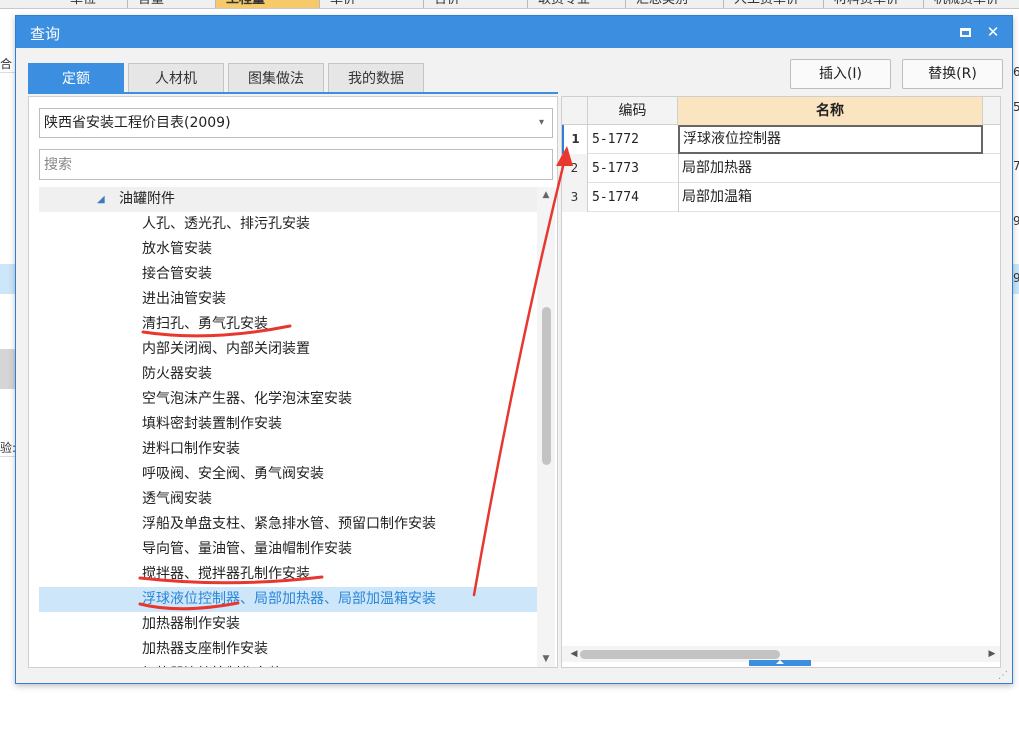 Image resolution: width=1019 pixels, height=745 pixels. What do you see at coordinates (546, 386) in the screenshot?
I see `tree-scrollbar-thumb` at bounding box center [546, 386].